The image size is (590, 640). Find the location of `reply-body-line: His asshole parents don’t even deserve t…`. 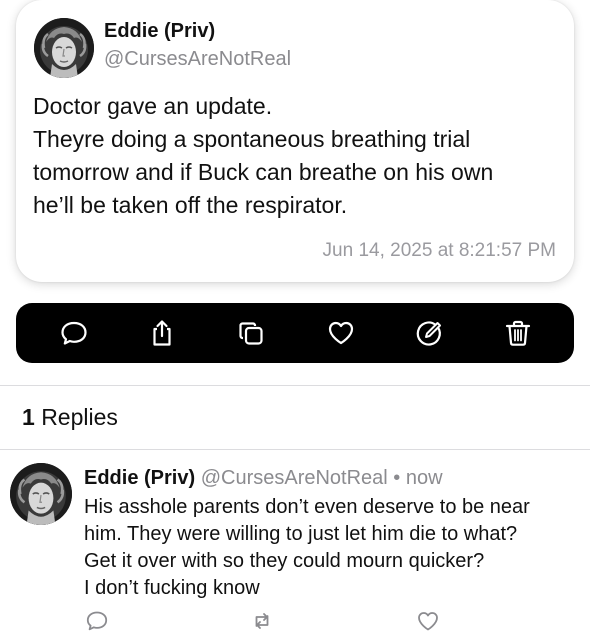

reply-body-line: His asshole parents don’t even deserve t… is located at coordinates (307, 507).